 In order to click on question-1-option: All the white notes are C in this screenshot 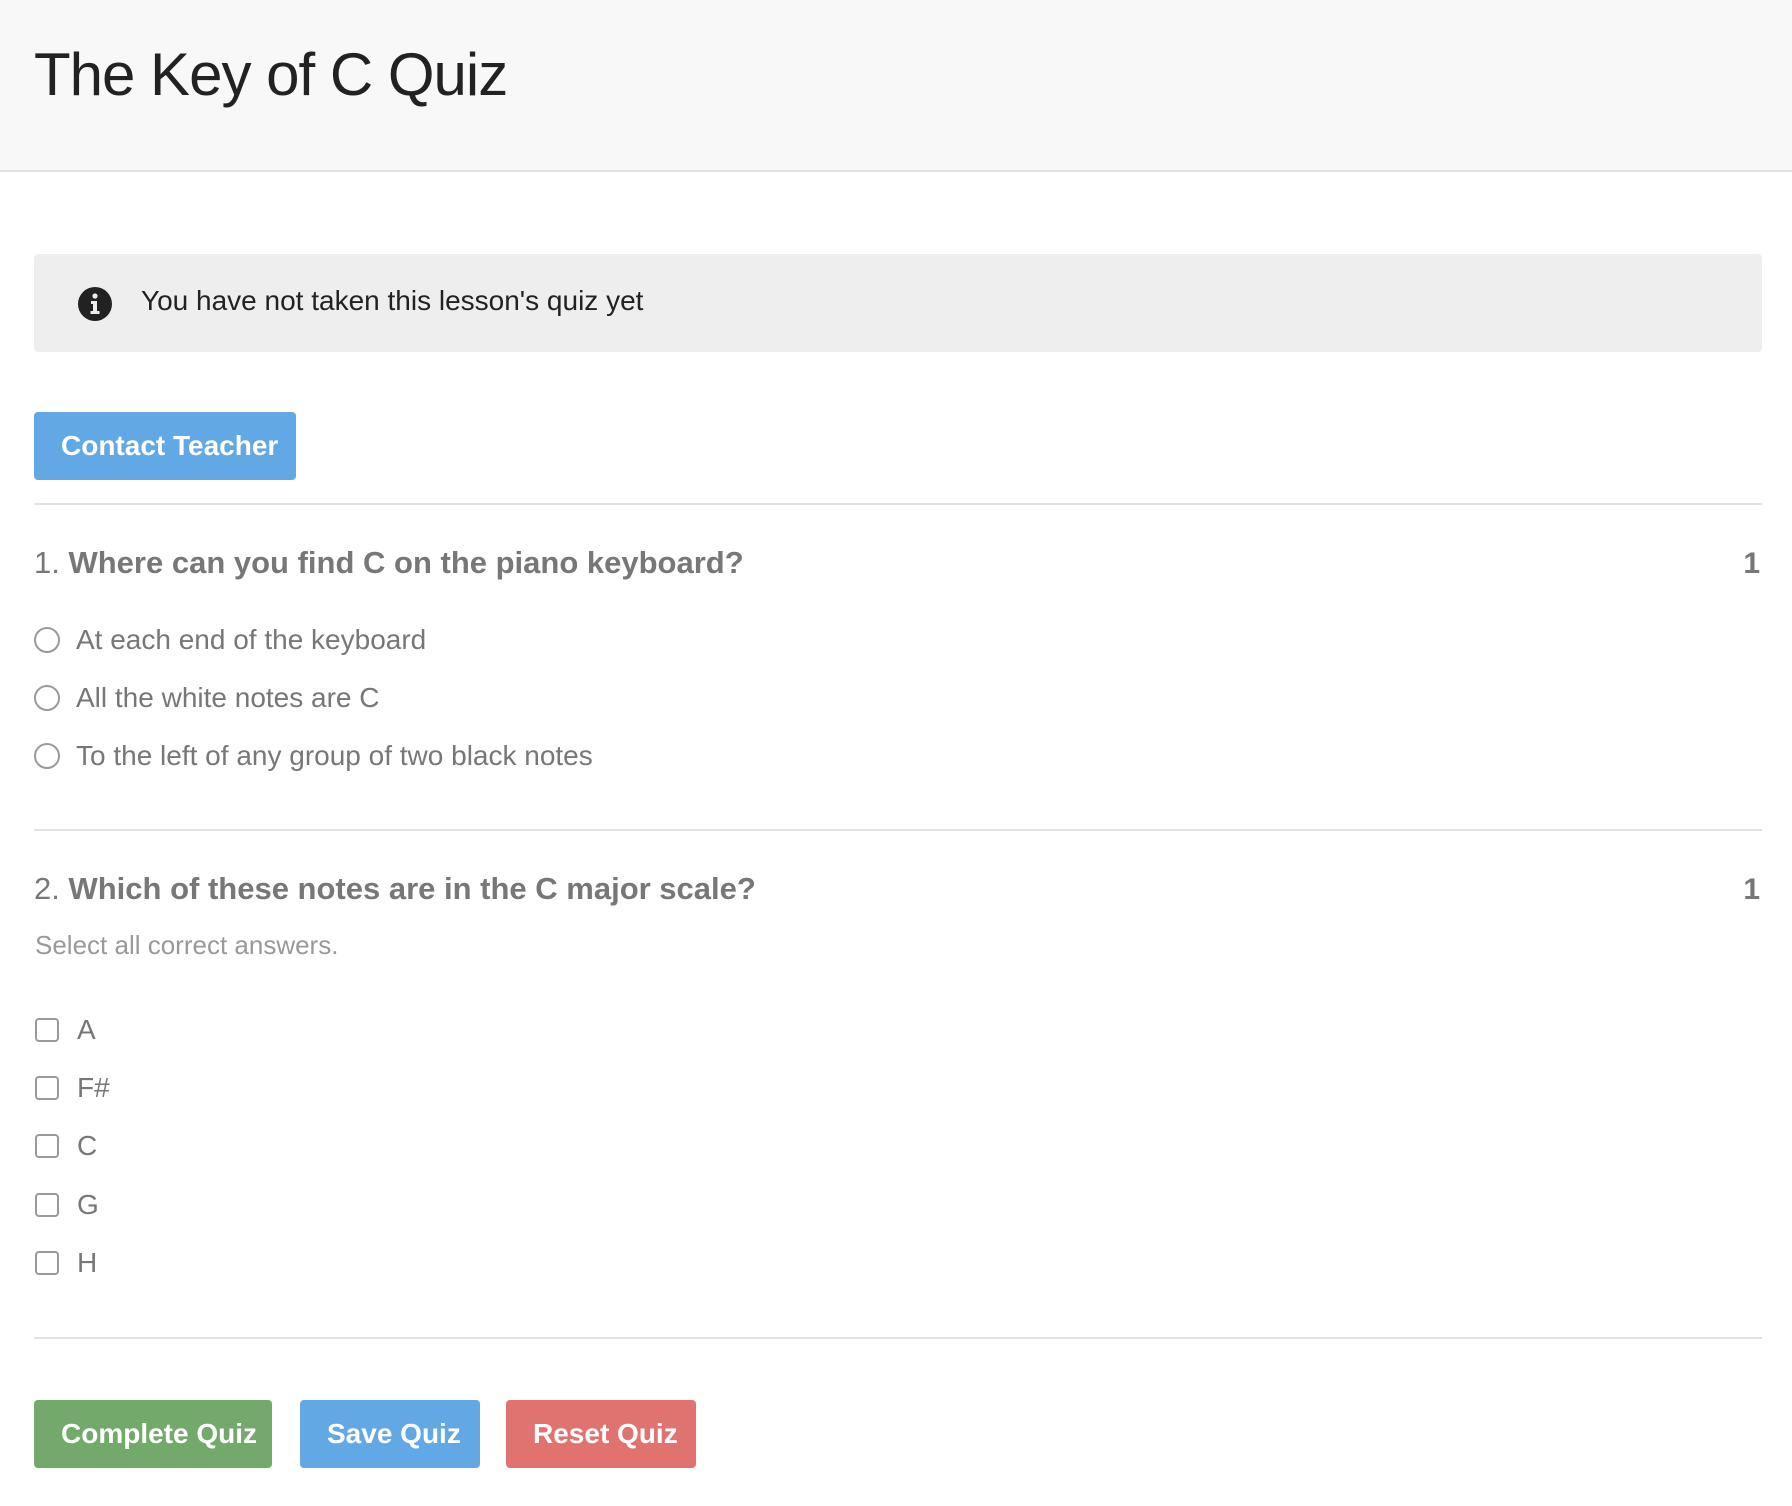, I will do `click(207, 698)`.